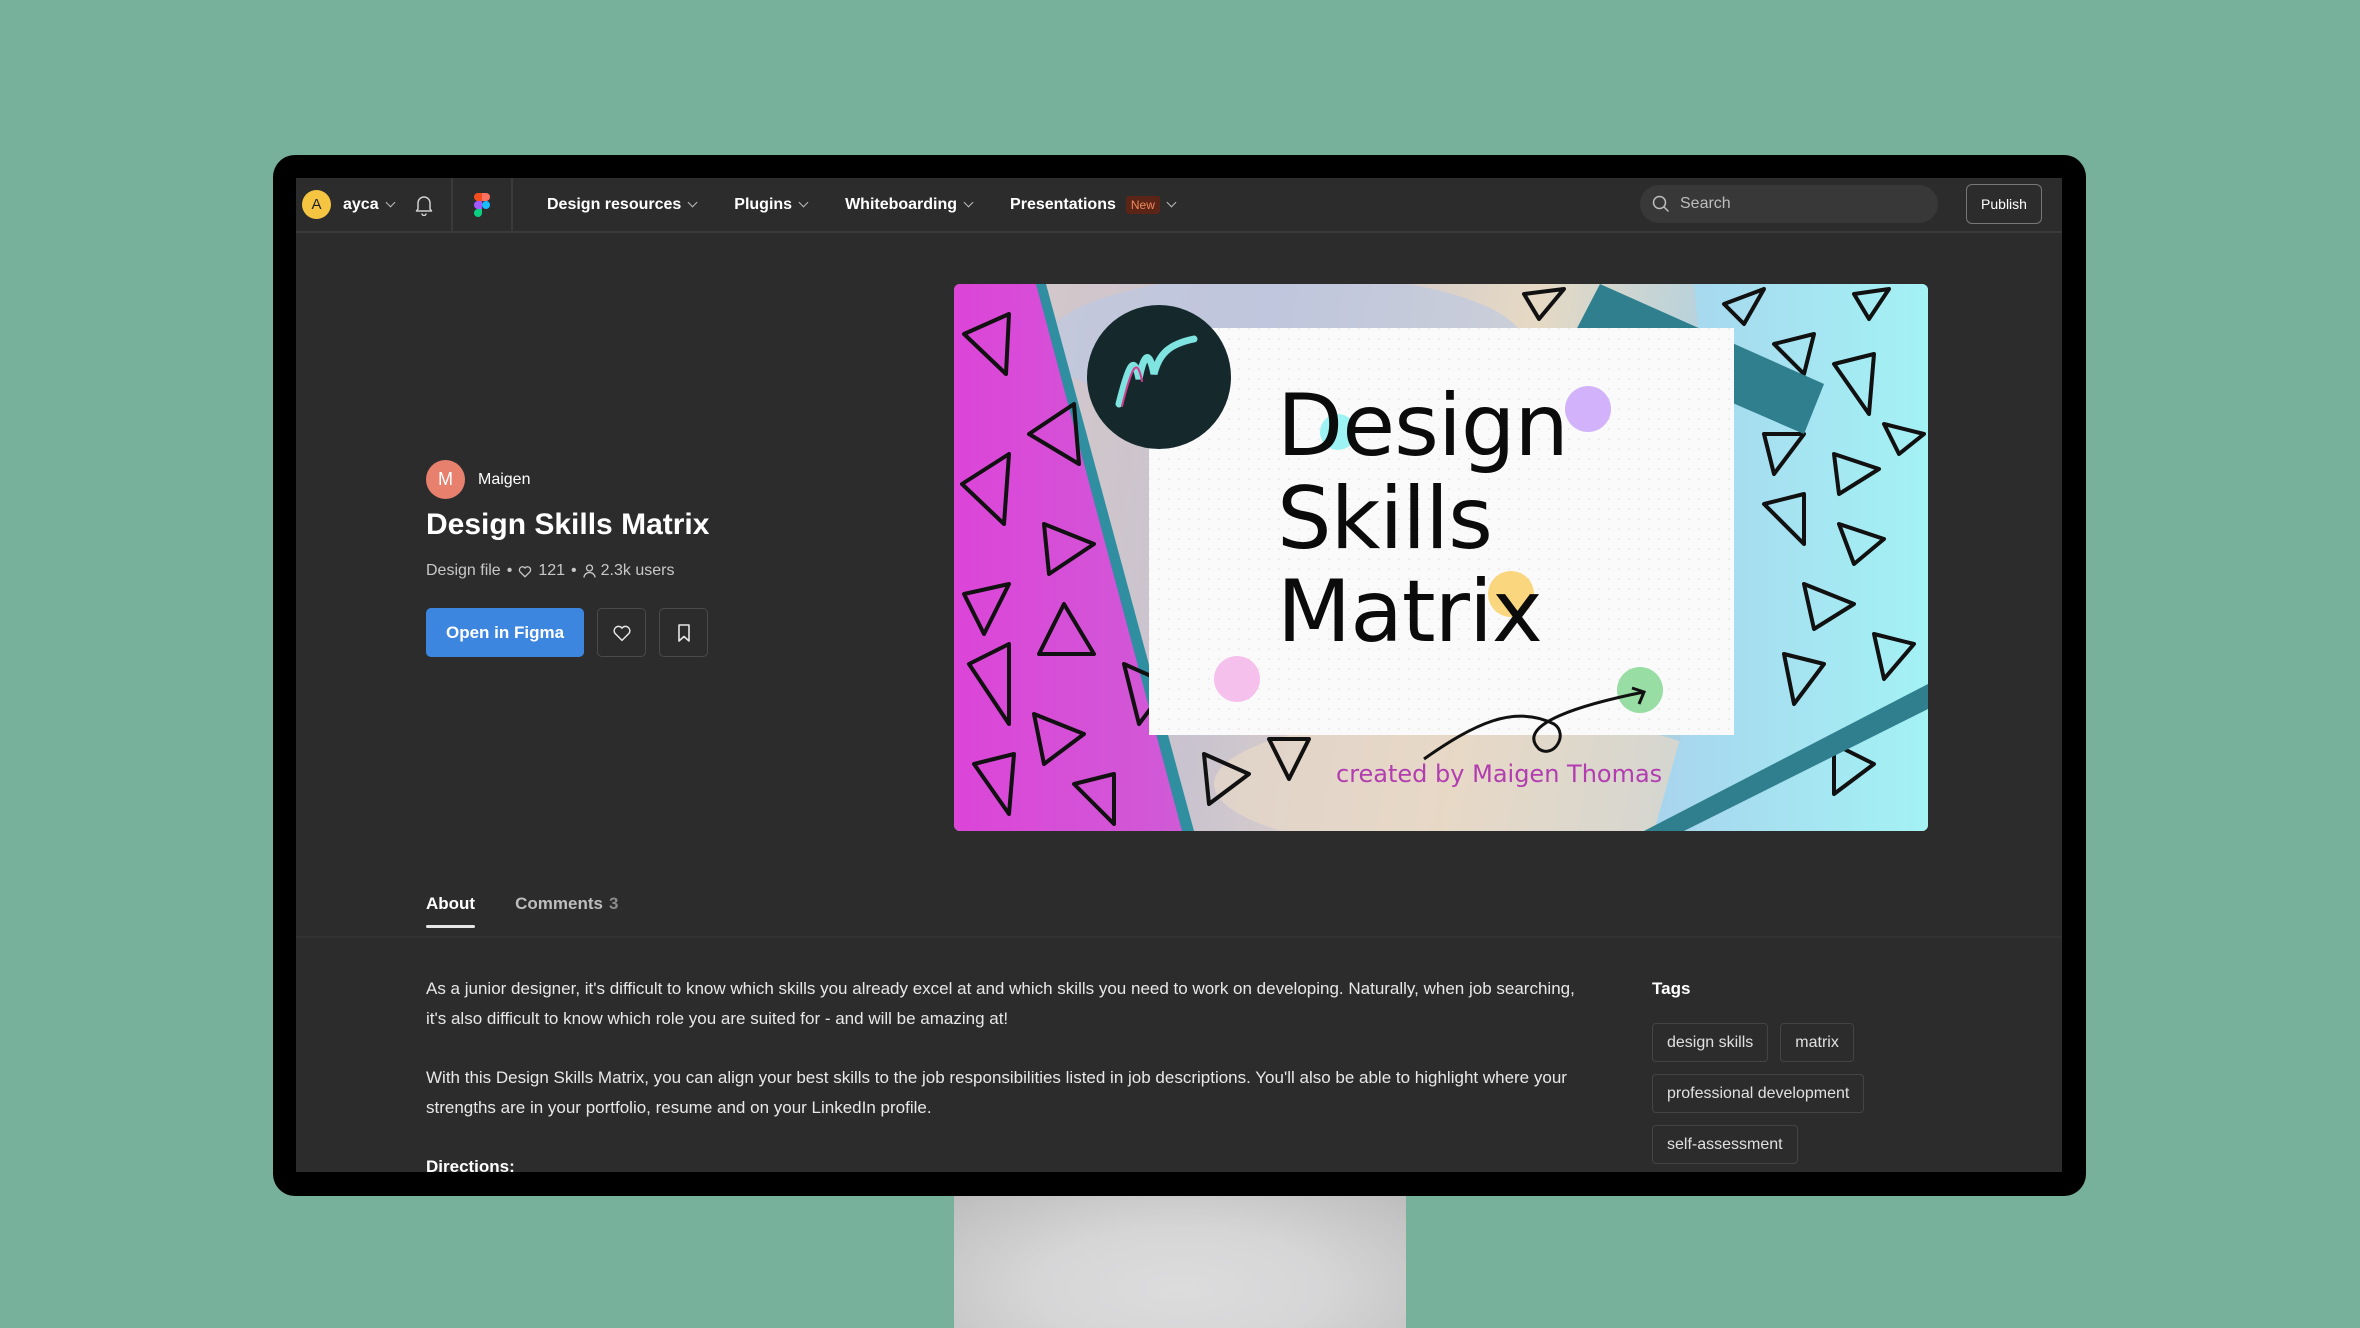 Image resolution: width=2360 pixels, height=1328 pixels. I want to click on bookmark-icon, so click(683, 632).